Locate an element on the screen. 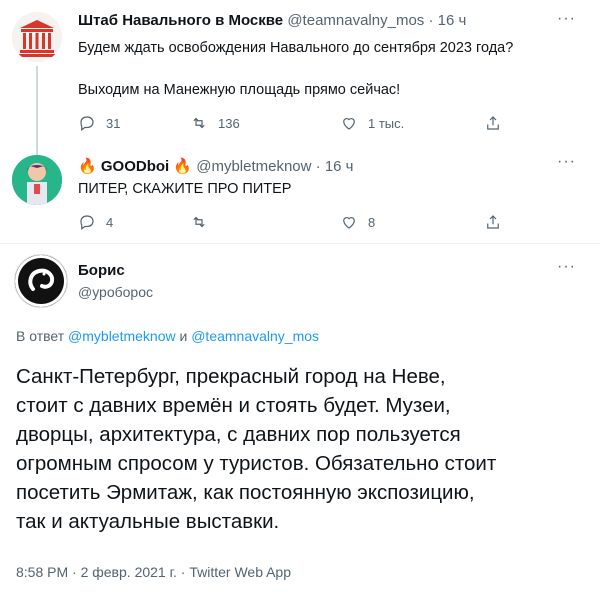 This screenshot has height=596, width=600. like-button: 8 is located at coordinates (357, 222).